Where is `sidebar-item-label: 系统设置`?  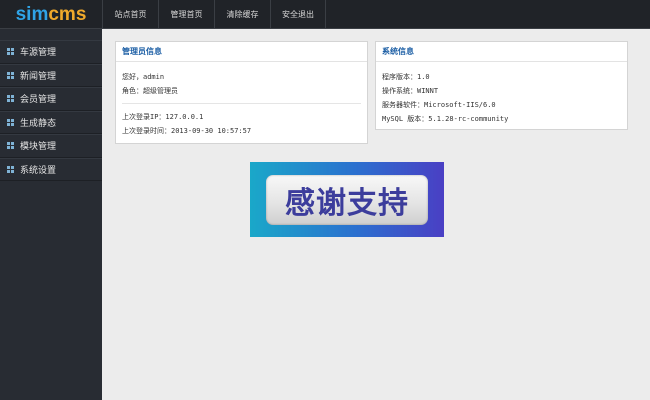 sidebar-item-label: 系统设置 is located at coordinates (38, 170).